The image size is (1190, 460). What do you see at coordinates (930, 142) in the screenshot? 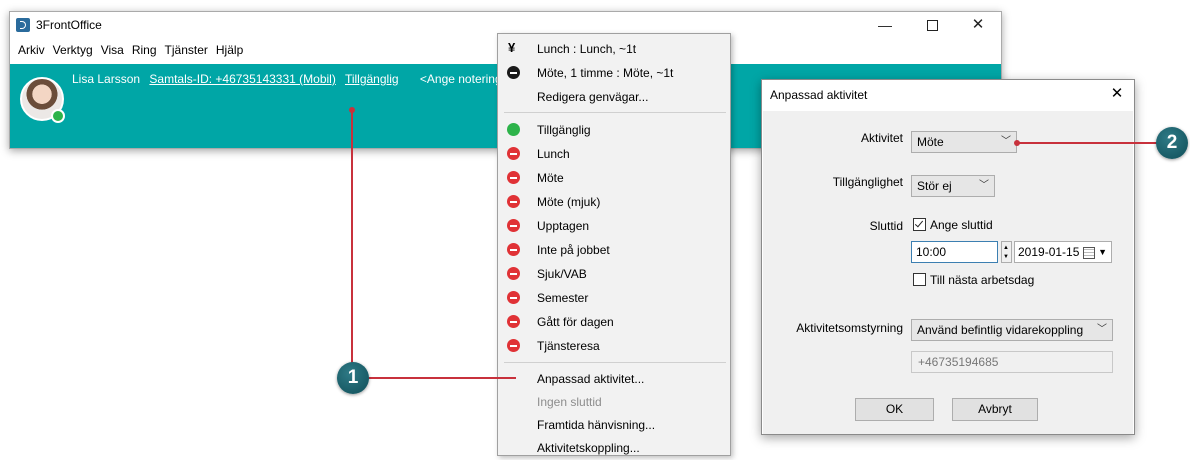
I see `activity-value: Möte` at bounding box center [930, 142].